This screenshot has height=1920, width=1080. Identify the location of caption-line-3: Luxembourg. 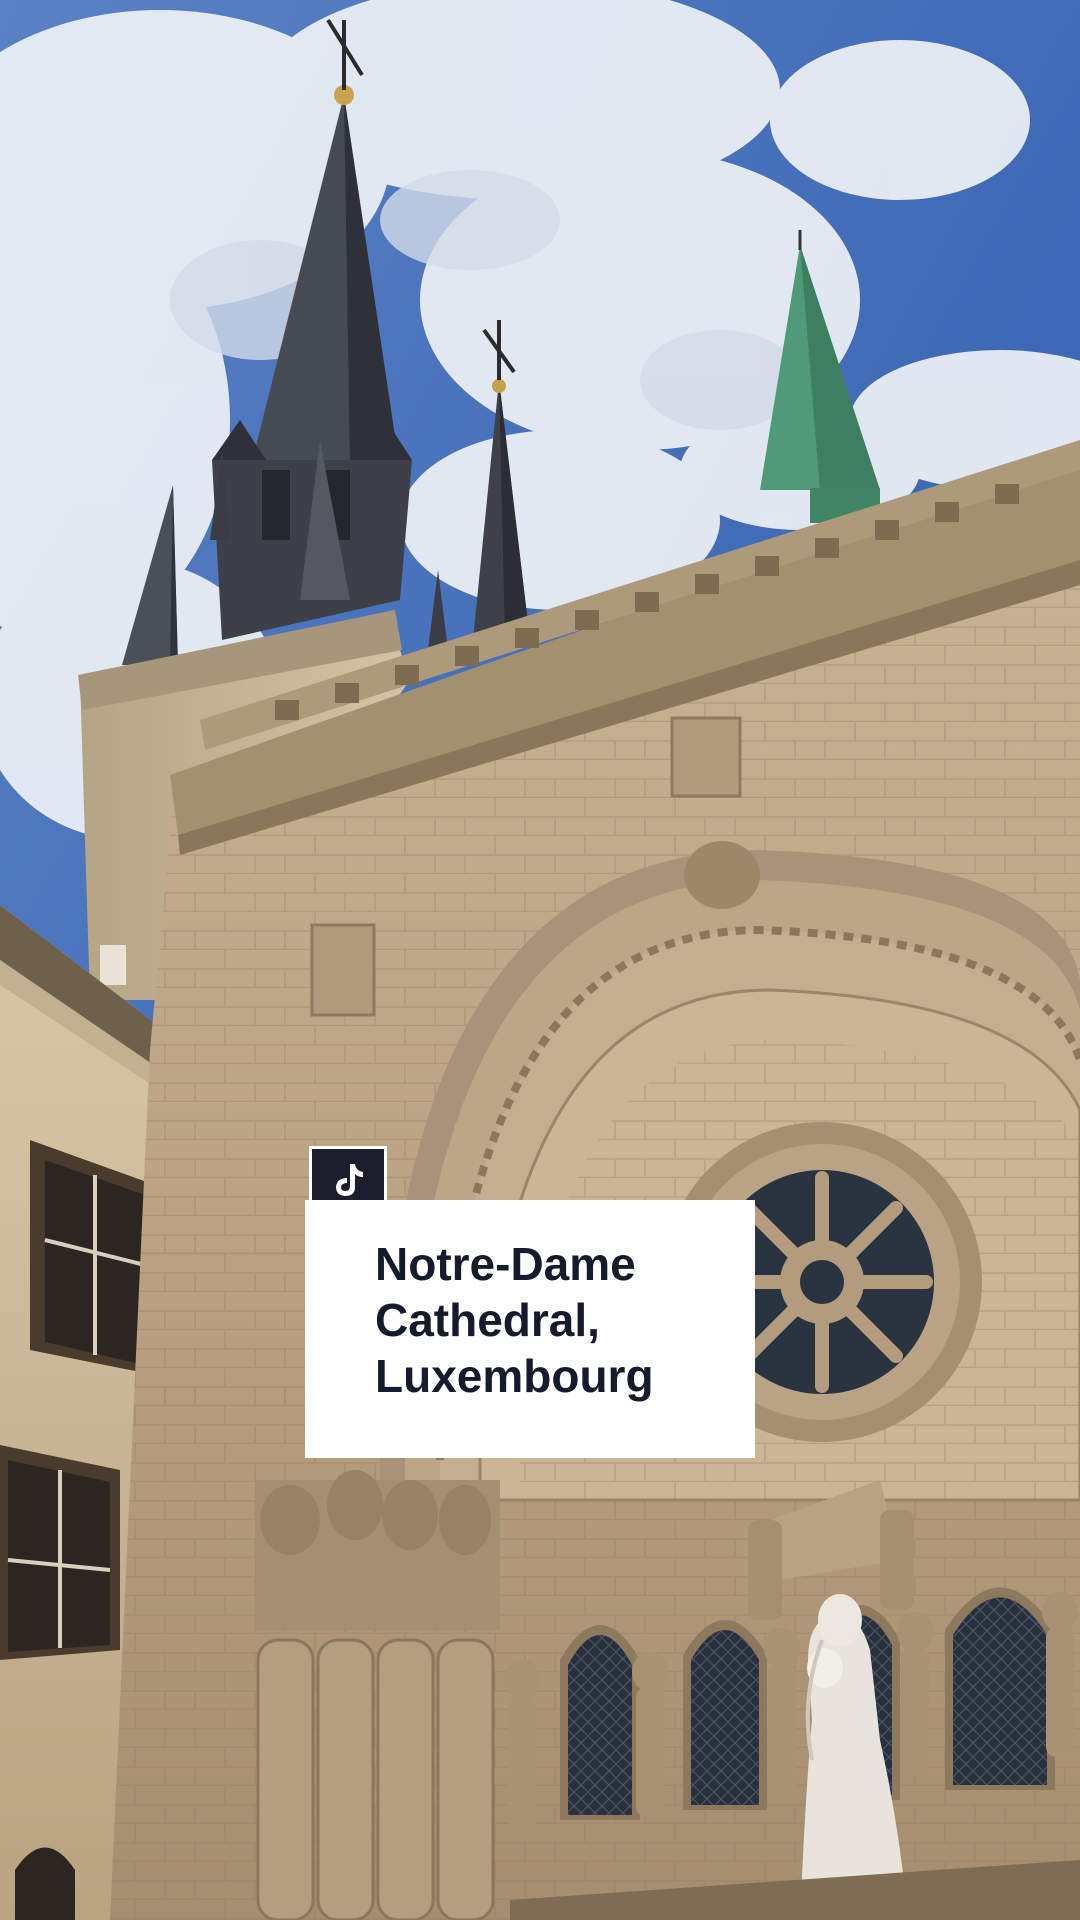
(514, 1376).